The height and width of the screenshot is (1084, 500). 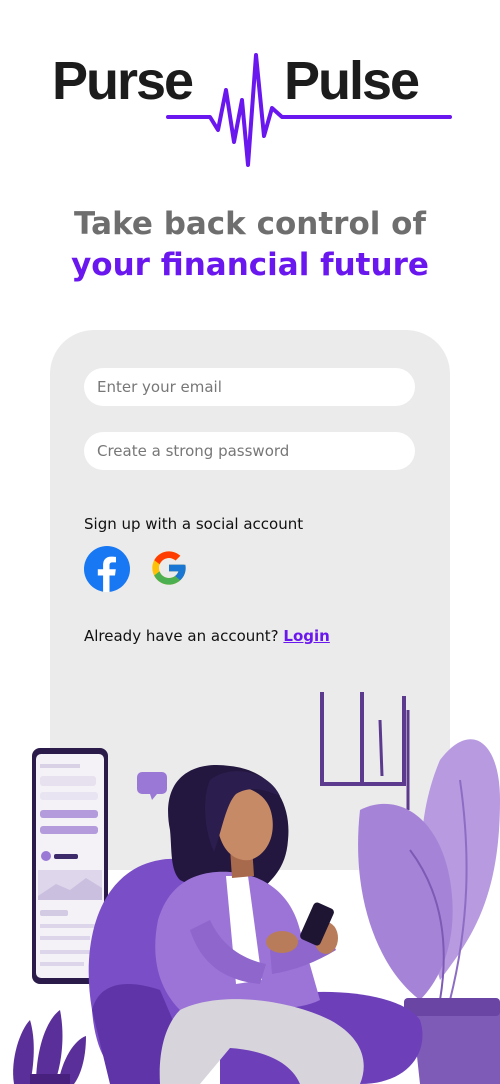 I want to click on login-prompt: Already have an account? Login, so click(x=207, y=636).